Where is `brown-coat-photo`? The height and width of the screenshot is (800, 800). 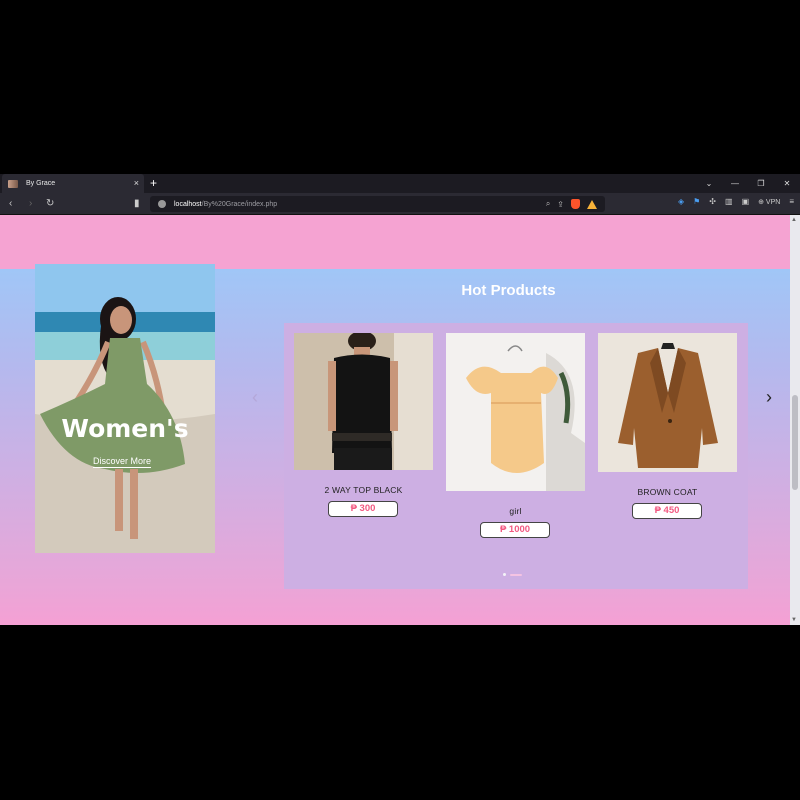
brown-coat-photo is located at coordinates (667, 402).